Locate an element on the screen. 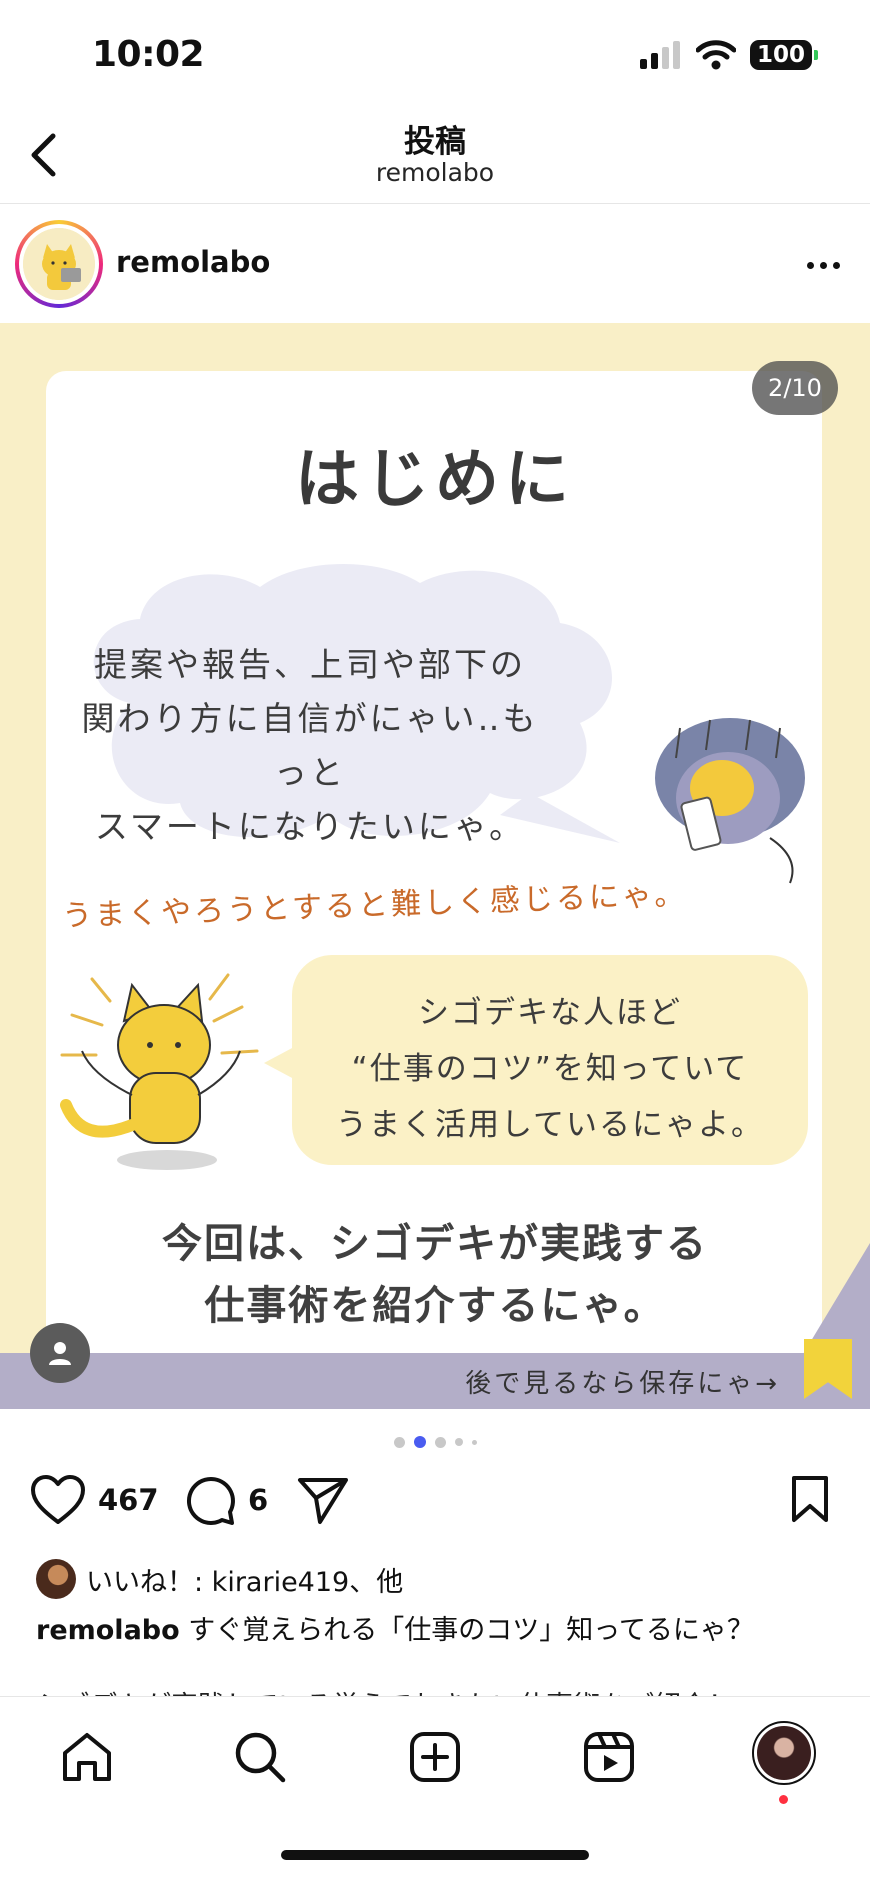 This screenshot has width=870, height=1882. carousel-indicator is located at coordinates (435, 1442).